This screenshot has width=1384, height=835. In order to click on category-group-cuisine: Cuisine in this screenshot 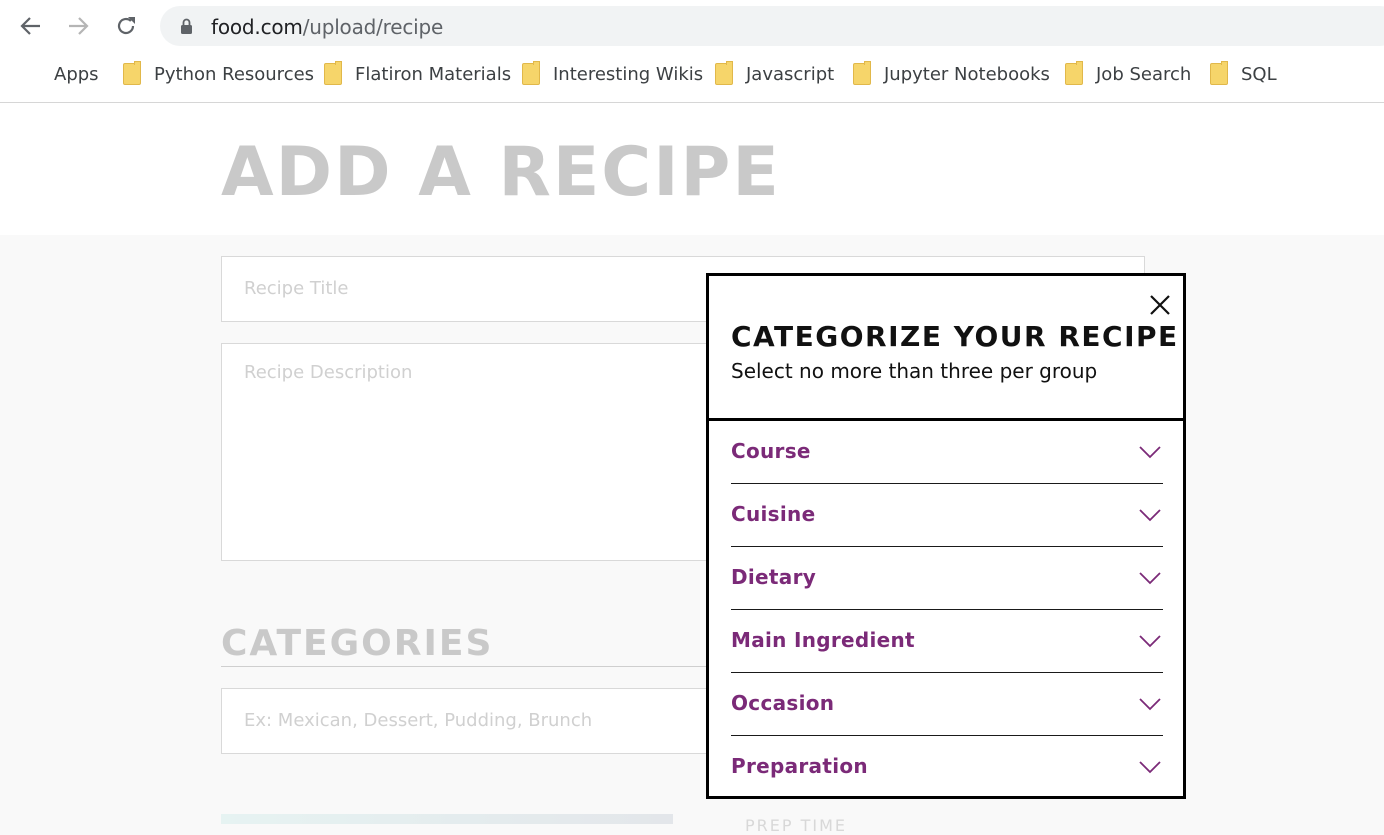, I will do `click(947, 515)`.